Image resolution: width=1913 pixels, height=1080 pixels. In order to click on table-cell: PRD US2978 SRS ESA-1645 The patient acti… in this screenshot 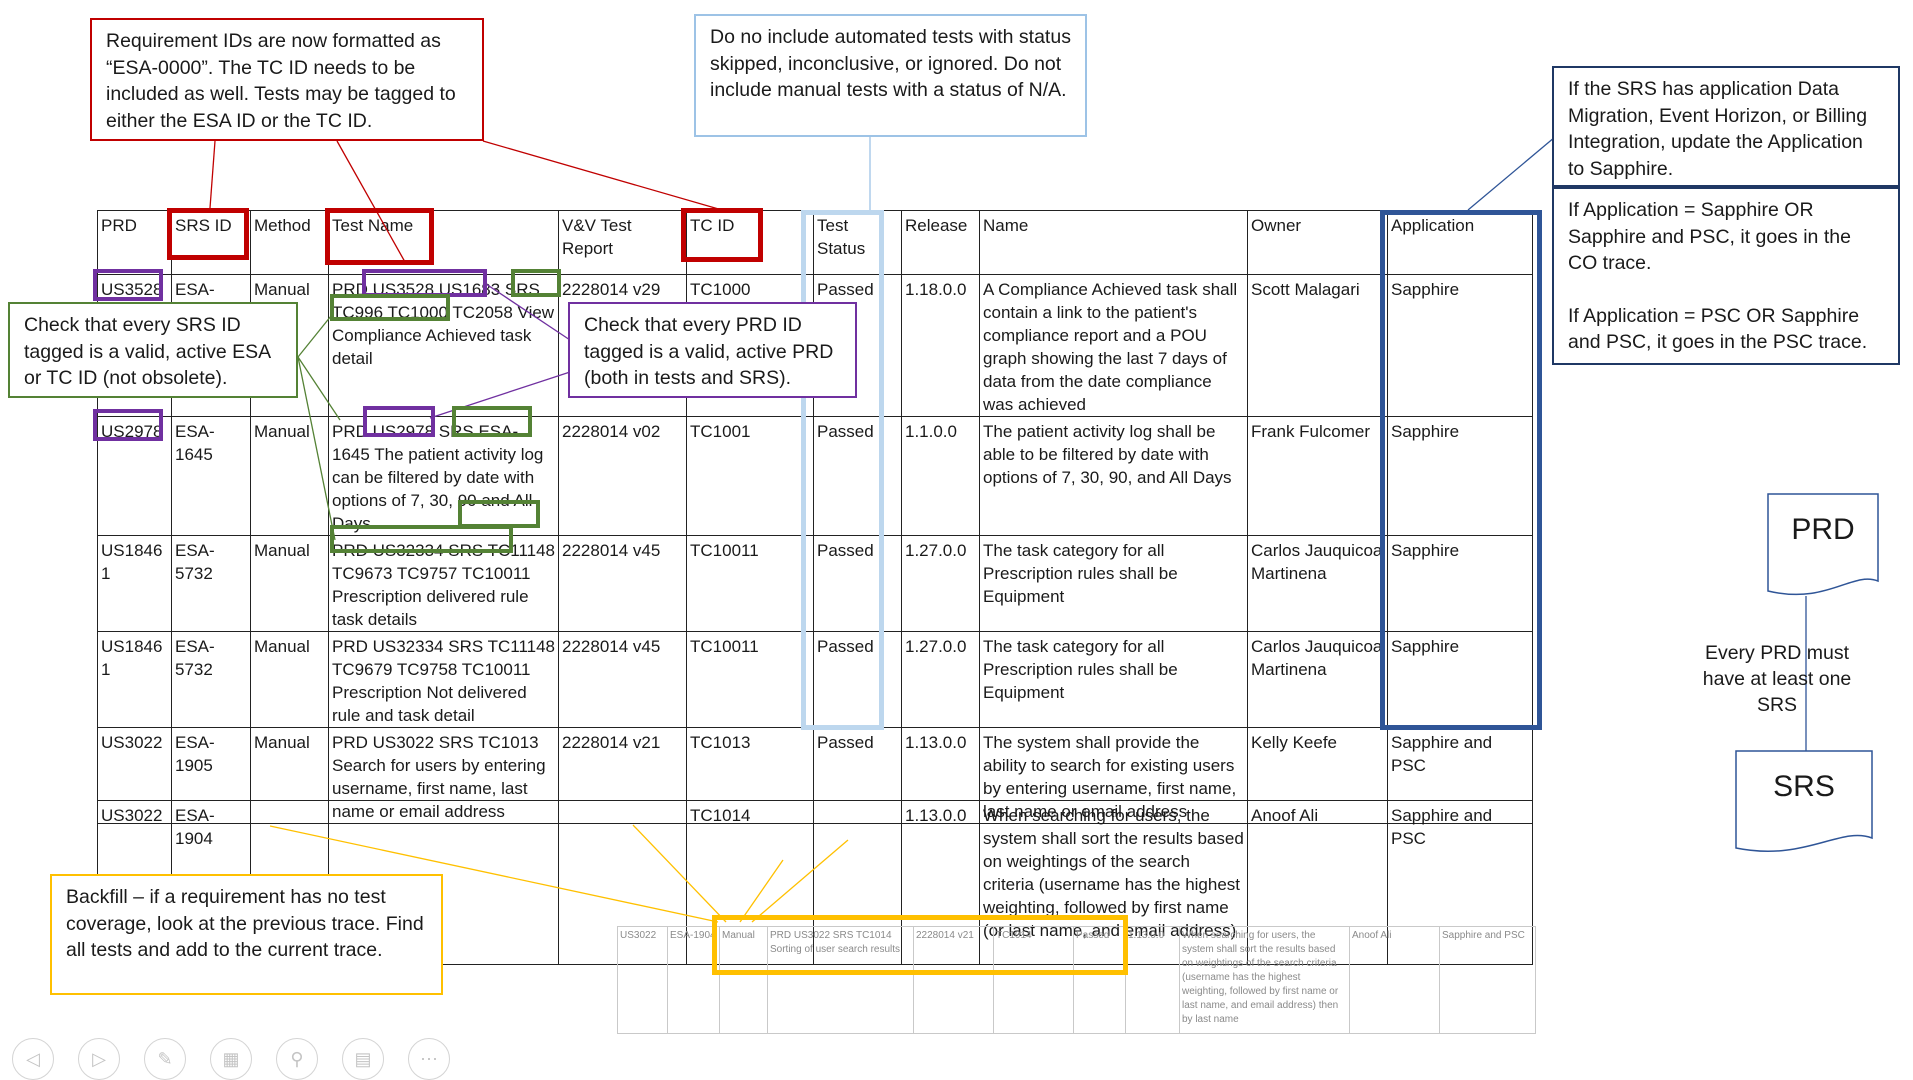, I will do `click(443, 476)`.